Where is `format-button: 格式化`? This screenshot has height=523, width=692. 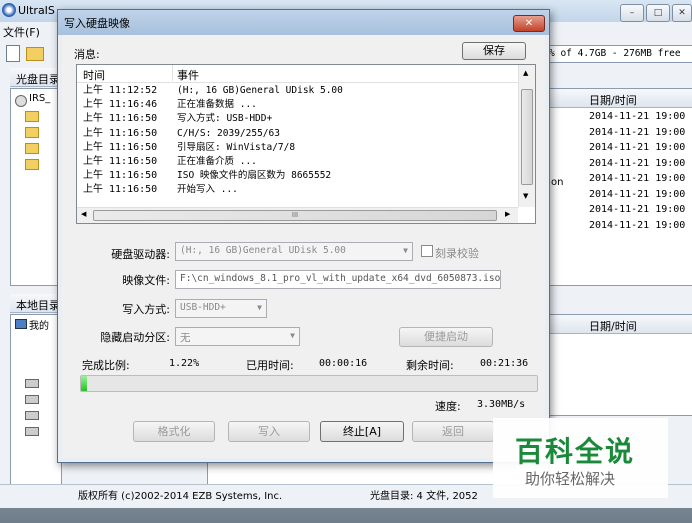
format-button: 格式化 is located at coordinates (174, 431).